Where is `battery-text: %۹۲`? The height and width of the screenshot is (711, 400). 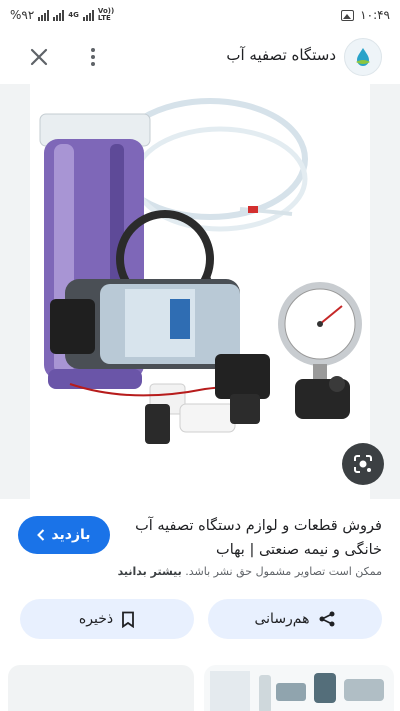
battery-text: %۹۲ is located at coordinates (22, 15).